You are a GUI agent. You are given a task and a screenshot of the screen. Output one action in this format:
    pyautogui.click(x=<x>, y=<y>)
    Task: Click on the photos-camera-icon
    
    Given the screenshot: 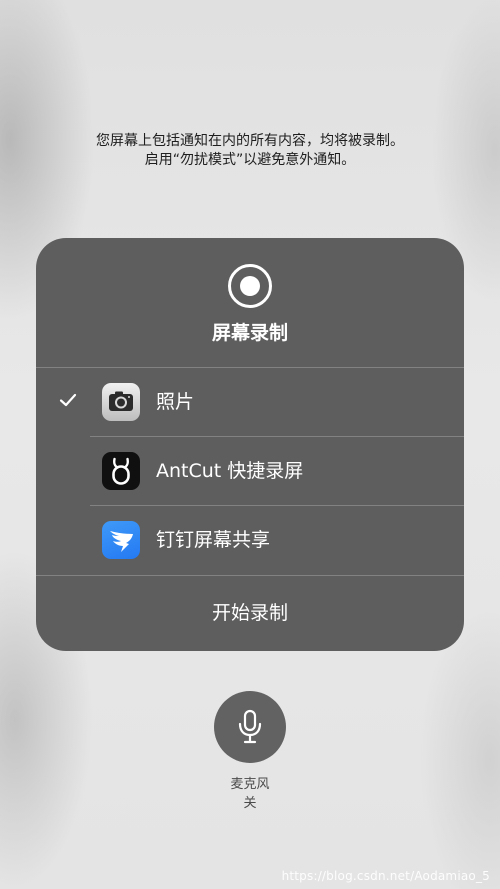 What is the action you would take?
    pyautogui.click(x=121, y=402)
    